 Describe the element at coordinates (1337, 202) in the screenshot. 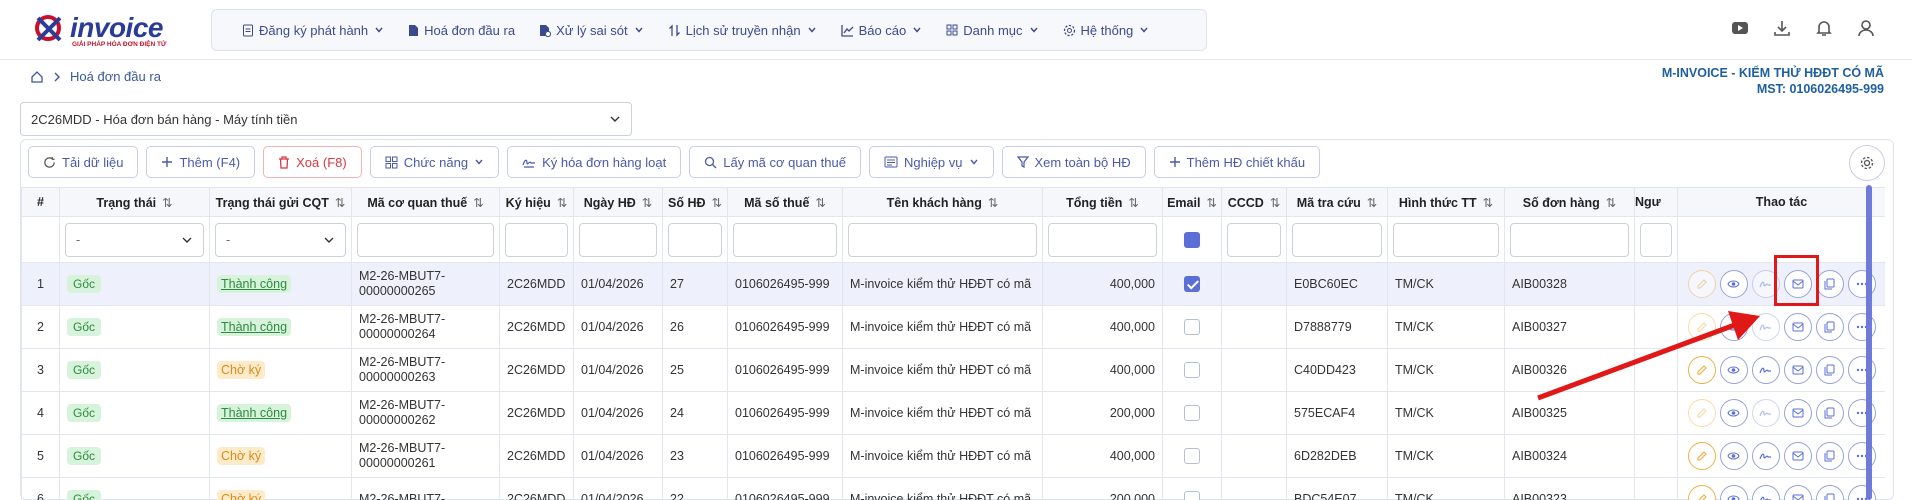

I see `column-header: Mã tra cứu ⇅` at that location.